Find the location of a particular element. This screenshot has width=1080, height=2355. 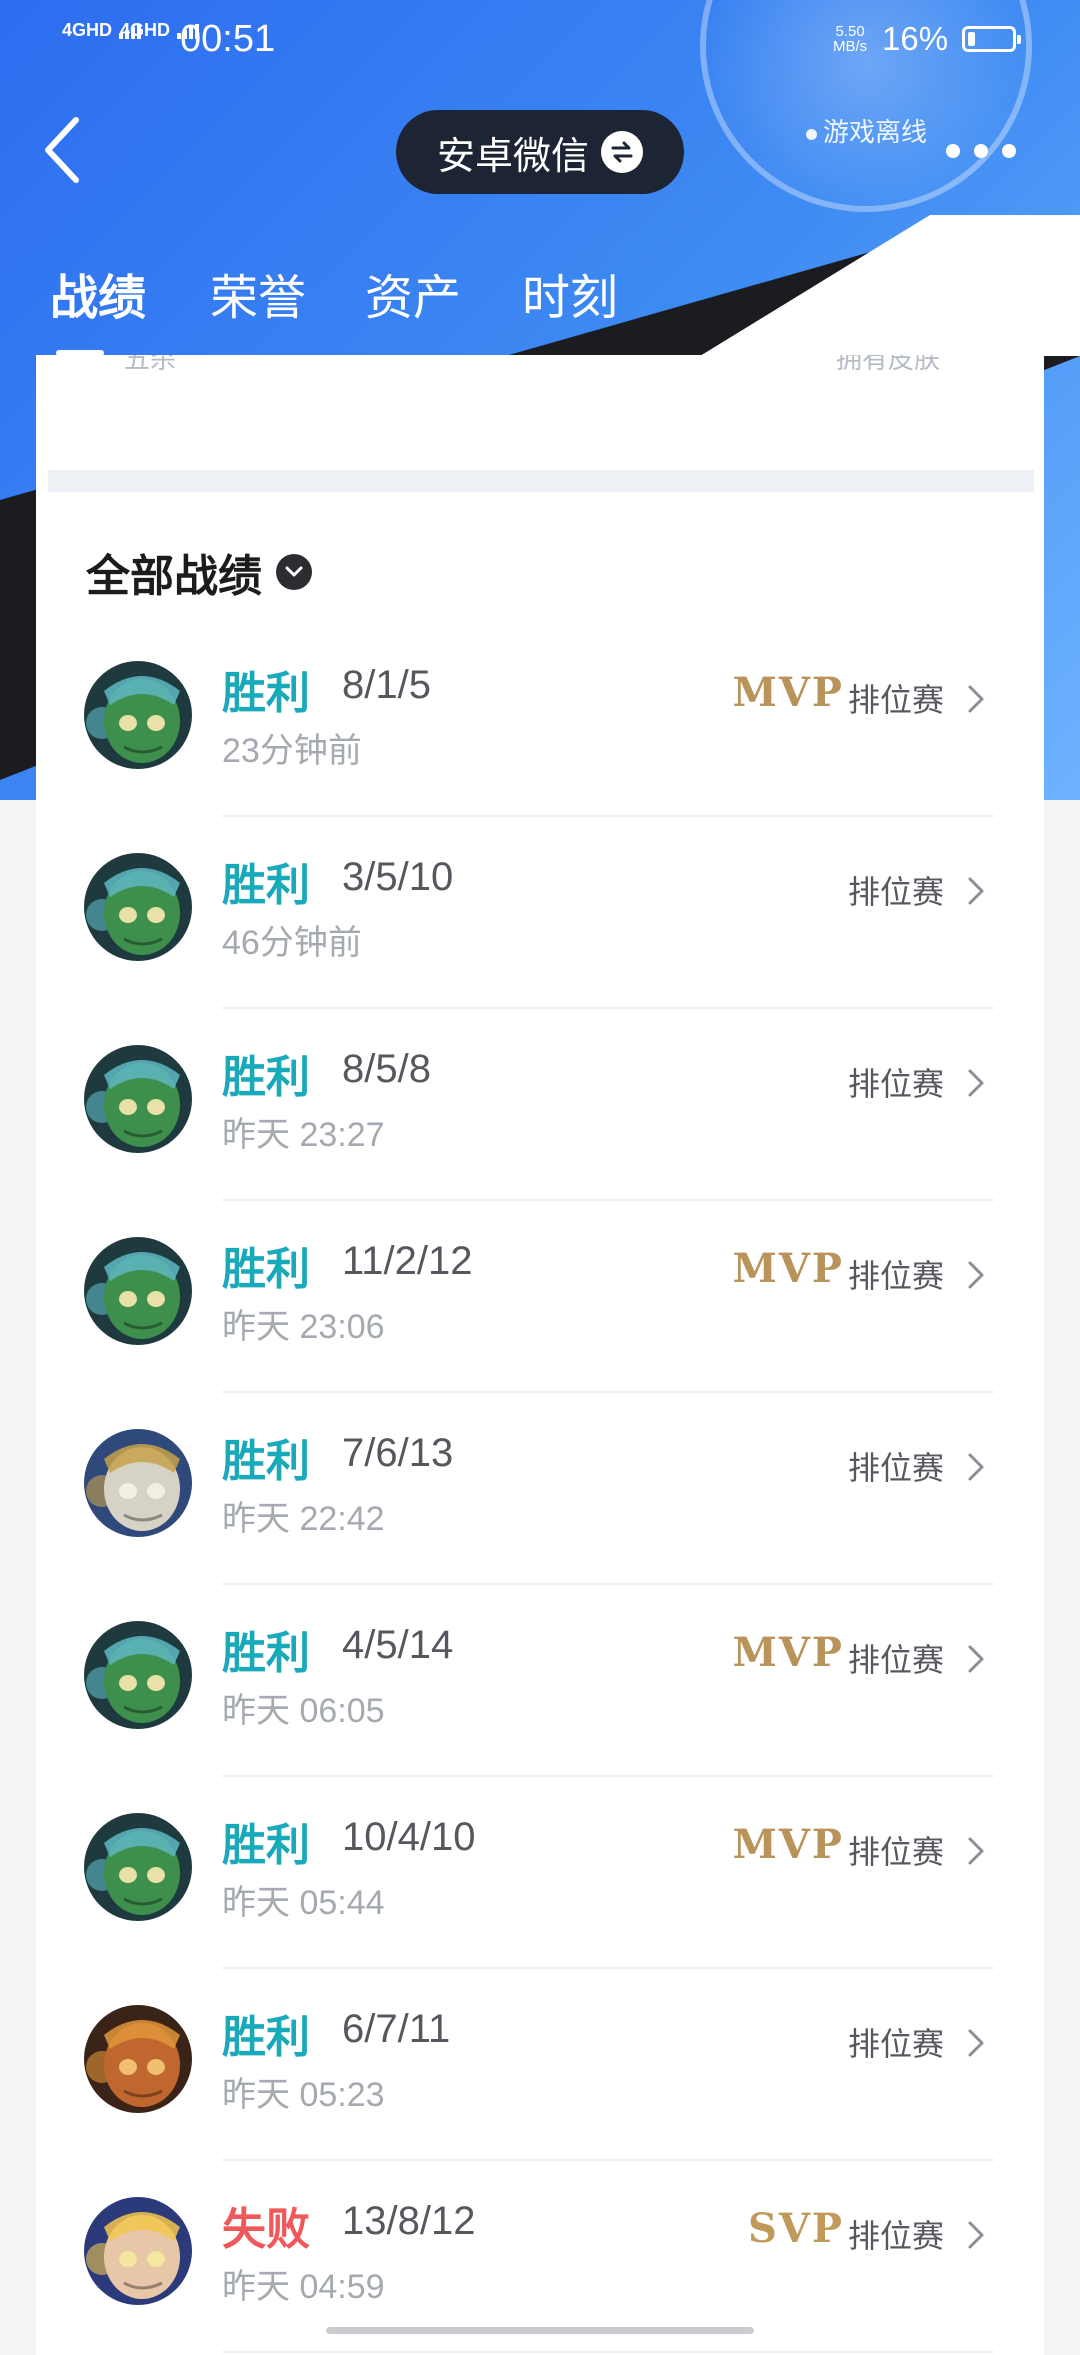

tab-moments: 时刻 is located at coordinates (570, 293).